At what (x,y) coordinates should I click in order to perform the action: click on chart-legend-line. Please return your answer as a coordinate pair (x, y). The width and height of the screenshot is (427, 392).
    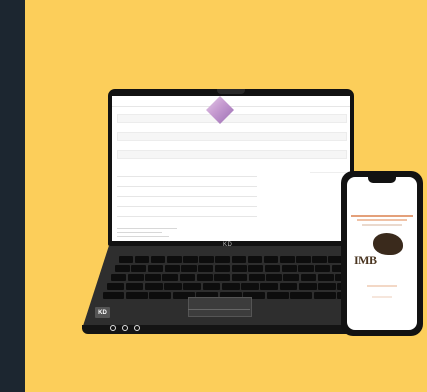
    Looking at the image, I should click on (328, 172).